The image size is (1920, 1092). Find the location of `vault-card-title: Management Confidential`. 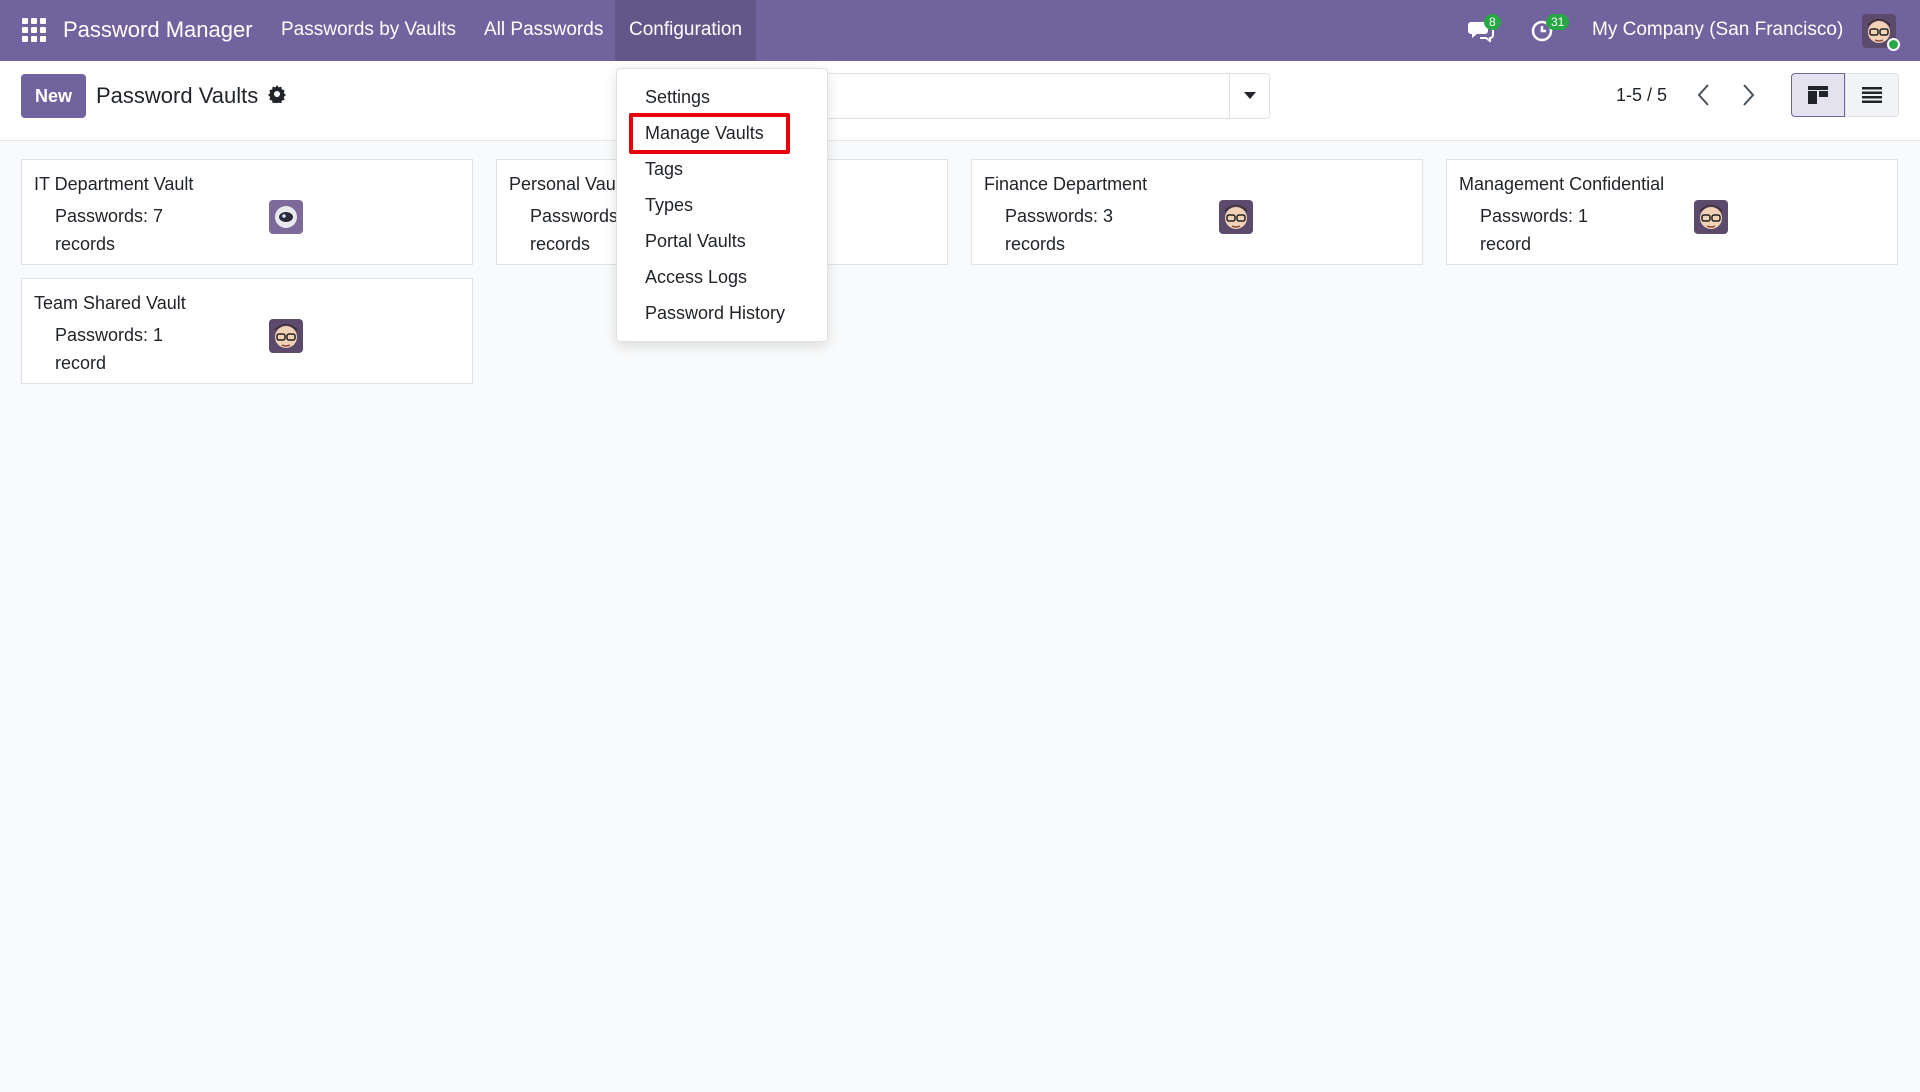

vault-card-title: Management Confidential is located at coordinates (1562, 184).